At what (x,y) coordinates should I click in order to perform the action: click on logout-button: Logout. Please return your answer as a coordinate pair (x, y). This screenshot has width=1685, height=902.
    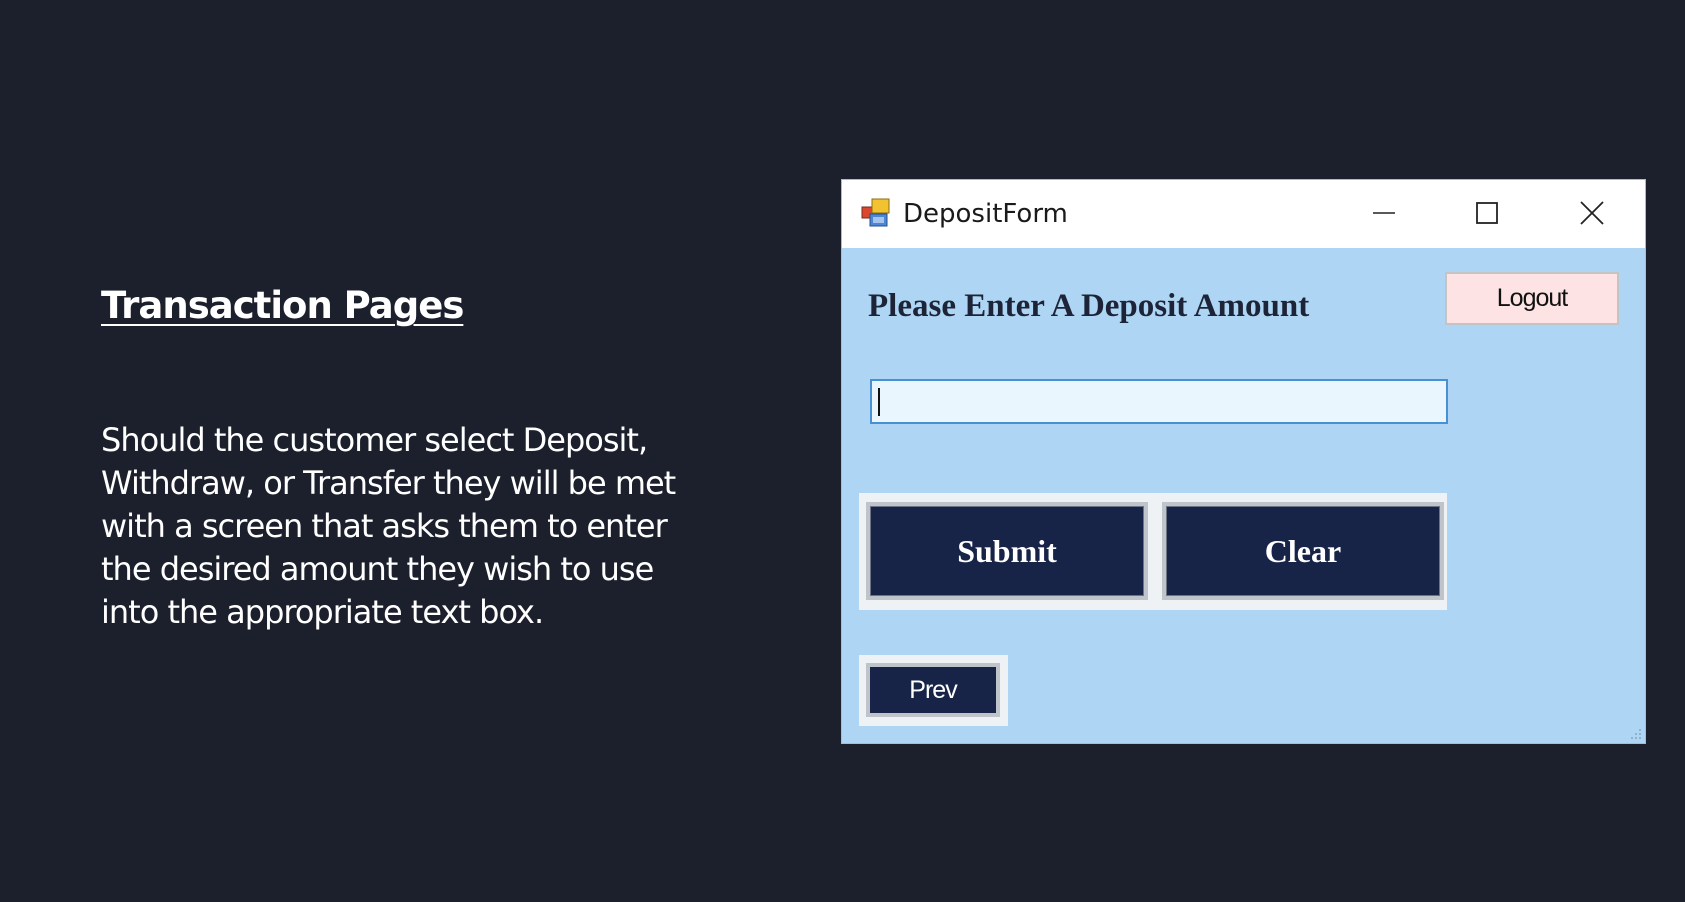
    Looking at the image, I should click on (1532, 298).